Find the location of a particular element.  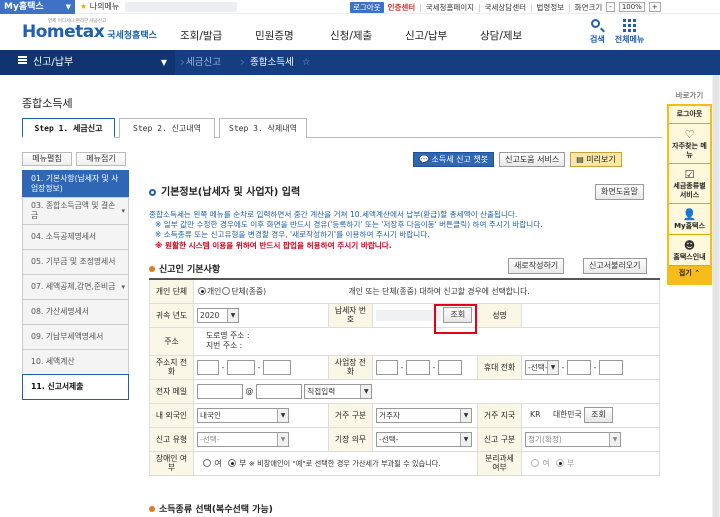

nts-homepage-link: 국세청홈페이지 is located at coordinates (450, 7).